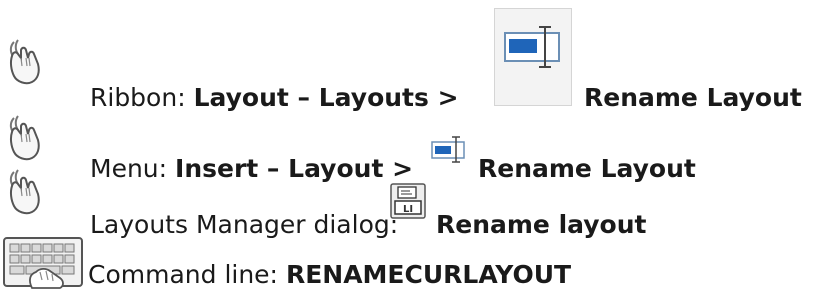  What do you see at coordinates (533, 57) in the screenshot?
I see `rename-layout-ribbon-icon` at bounding box center [533, 57].